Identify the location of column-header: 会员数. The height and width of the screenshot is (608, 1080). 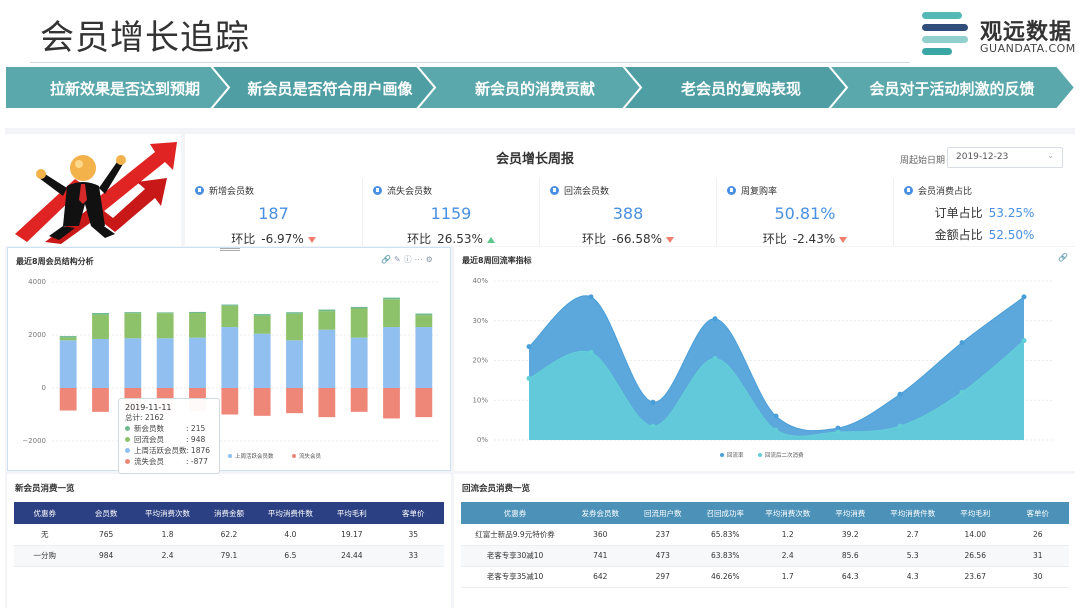
(106, 513).